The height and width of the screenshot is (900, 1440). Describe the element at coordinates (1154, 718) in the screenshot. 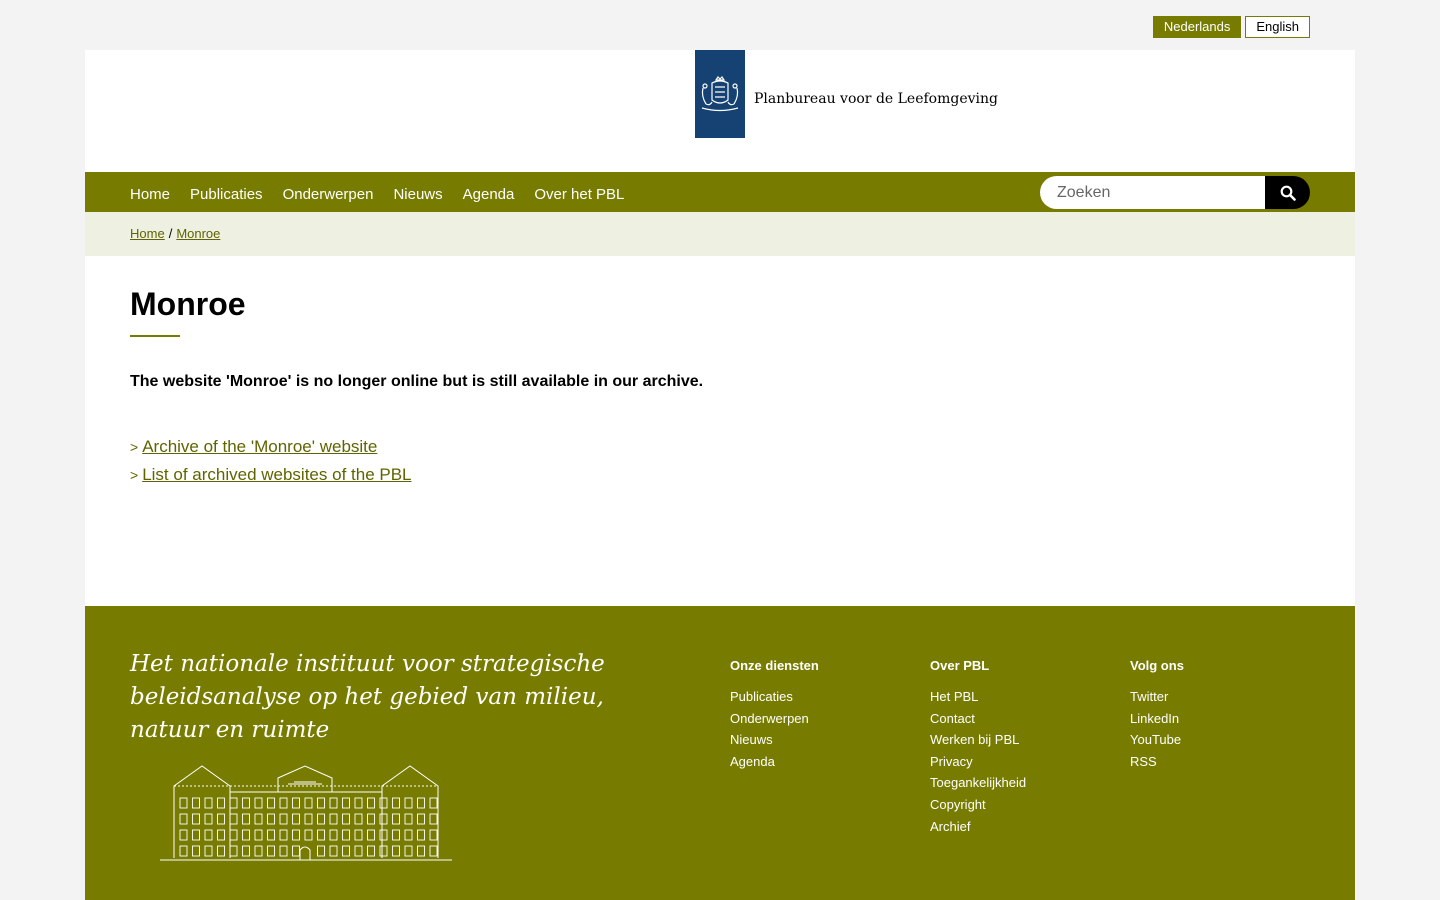

I see `footer-link-linkedin: LinkedIn` at that location.